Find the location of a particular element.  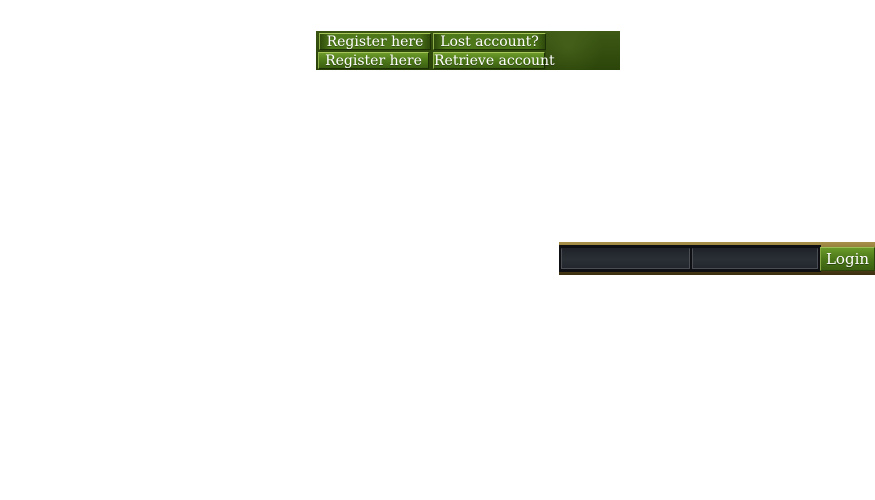

username-input is located at coordinates (625, 258).